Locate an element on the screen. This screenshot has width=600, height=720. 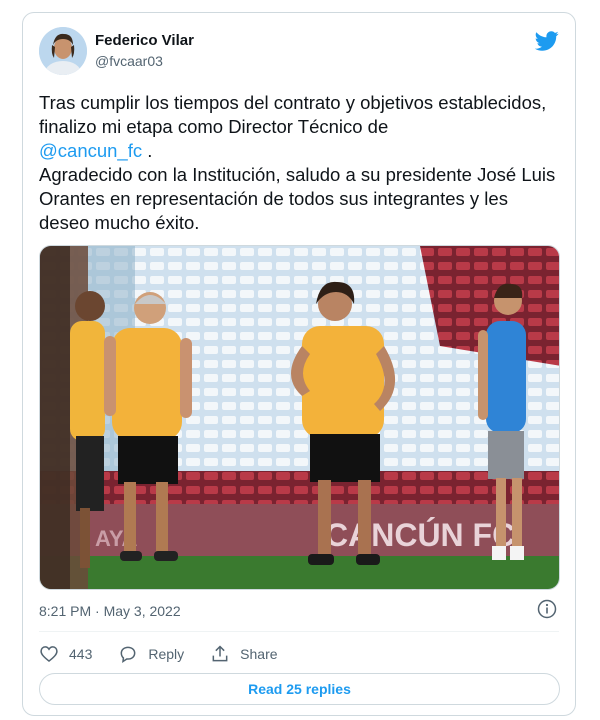
reply-button: Reply is located at coordinates (151, 654).